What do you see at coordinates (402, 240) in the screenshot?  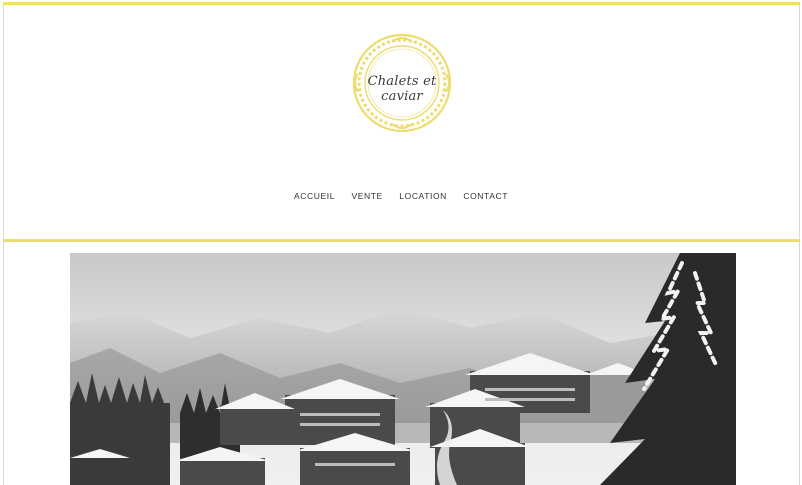 I see `header-accent-rule` at bounding box center [402, 240].